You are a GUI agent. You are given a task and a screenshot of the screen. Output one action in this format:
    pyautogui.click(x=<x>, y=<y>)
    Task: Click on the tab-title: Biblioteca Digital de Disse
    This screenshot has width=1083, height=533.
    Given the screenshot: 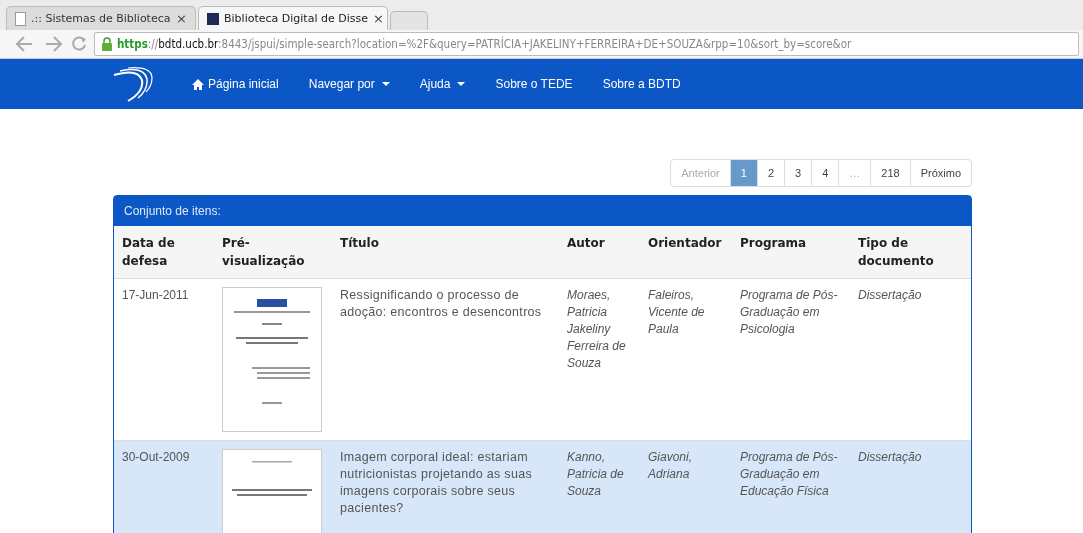 What is the action you would take?
    pyautogui.click(x=296, y=18)
    